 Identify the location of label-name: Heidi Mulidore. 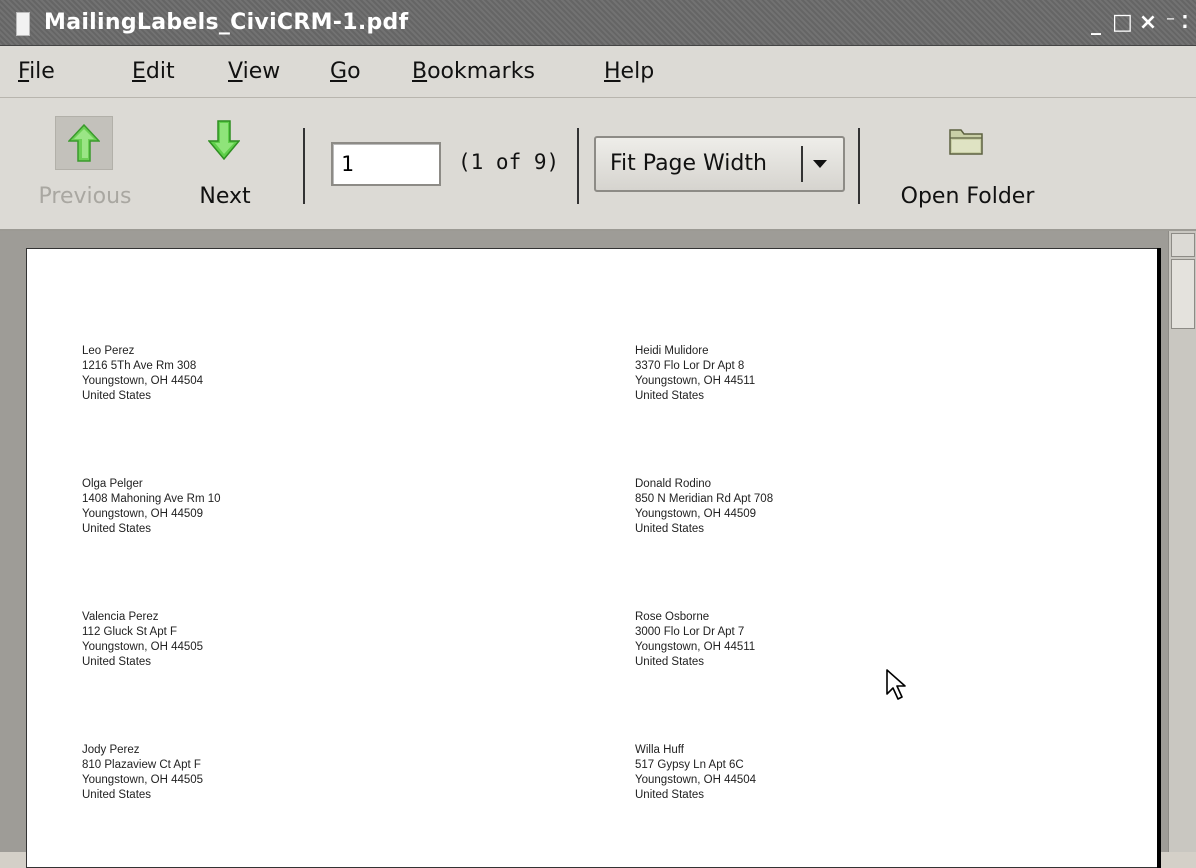
(672, 351).